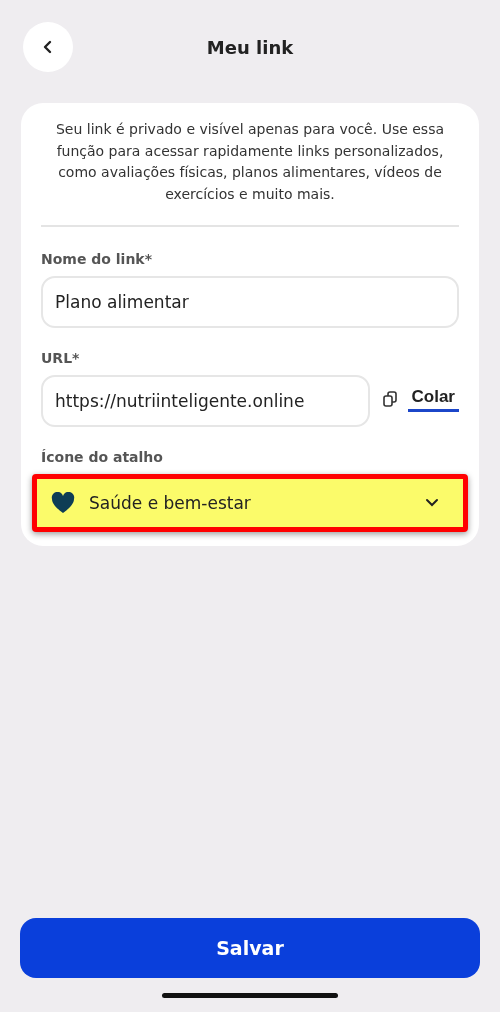 Image resolution: width=500 pixels, height=1012 pixels. What do you see at coordinates (61, 358) in the screenshot?
I see `field-label: URL*` at bounding box center [61, 358].